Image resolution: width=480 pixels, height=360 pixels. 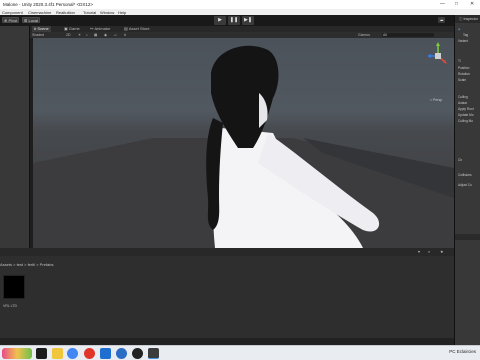 What do you see at coordinates (466, 121) in the screenshot?
I see `inspector-row-culling-mode: Culling Mo` at bounding box center [466, 121].